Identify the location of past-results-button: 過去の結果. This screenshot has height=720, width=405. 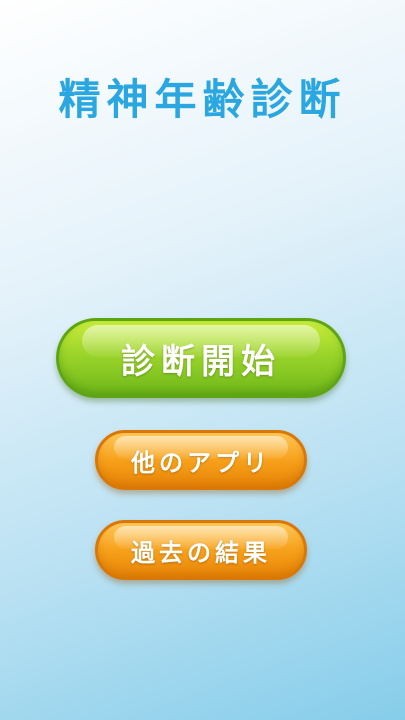
(201, 550).